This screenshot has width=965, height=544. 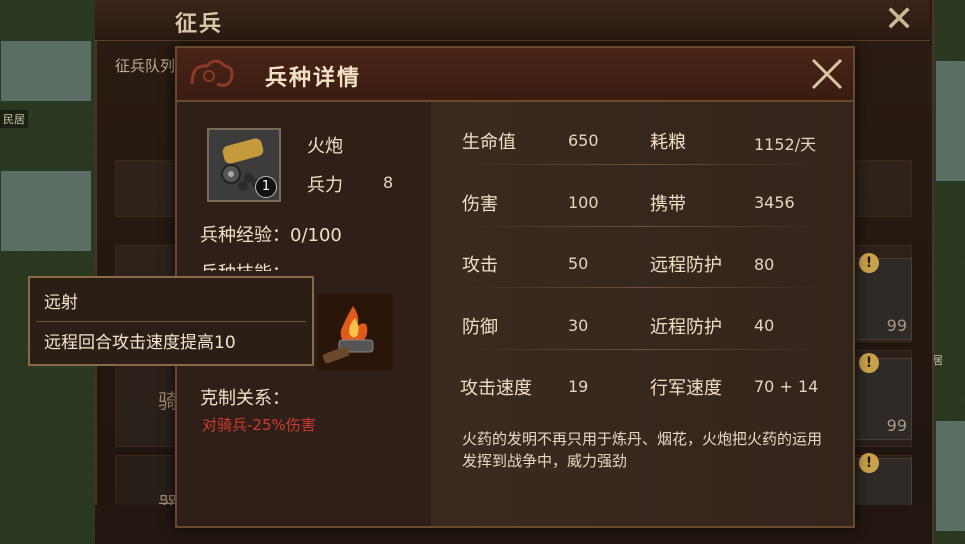 What do you see at coordinates (583, 202) in the screenshot?
I see `stat-value-damage: 100` at bounding box center [583, 202].